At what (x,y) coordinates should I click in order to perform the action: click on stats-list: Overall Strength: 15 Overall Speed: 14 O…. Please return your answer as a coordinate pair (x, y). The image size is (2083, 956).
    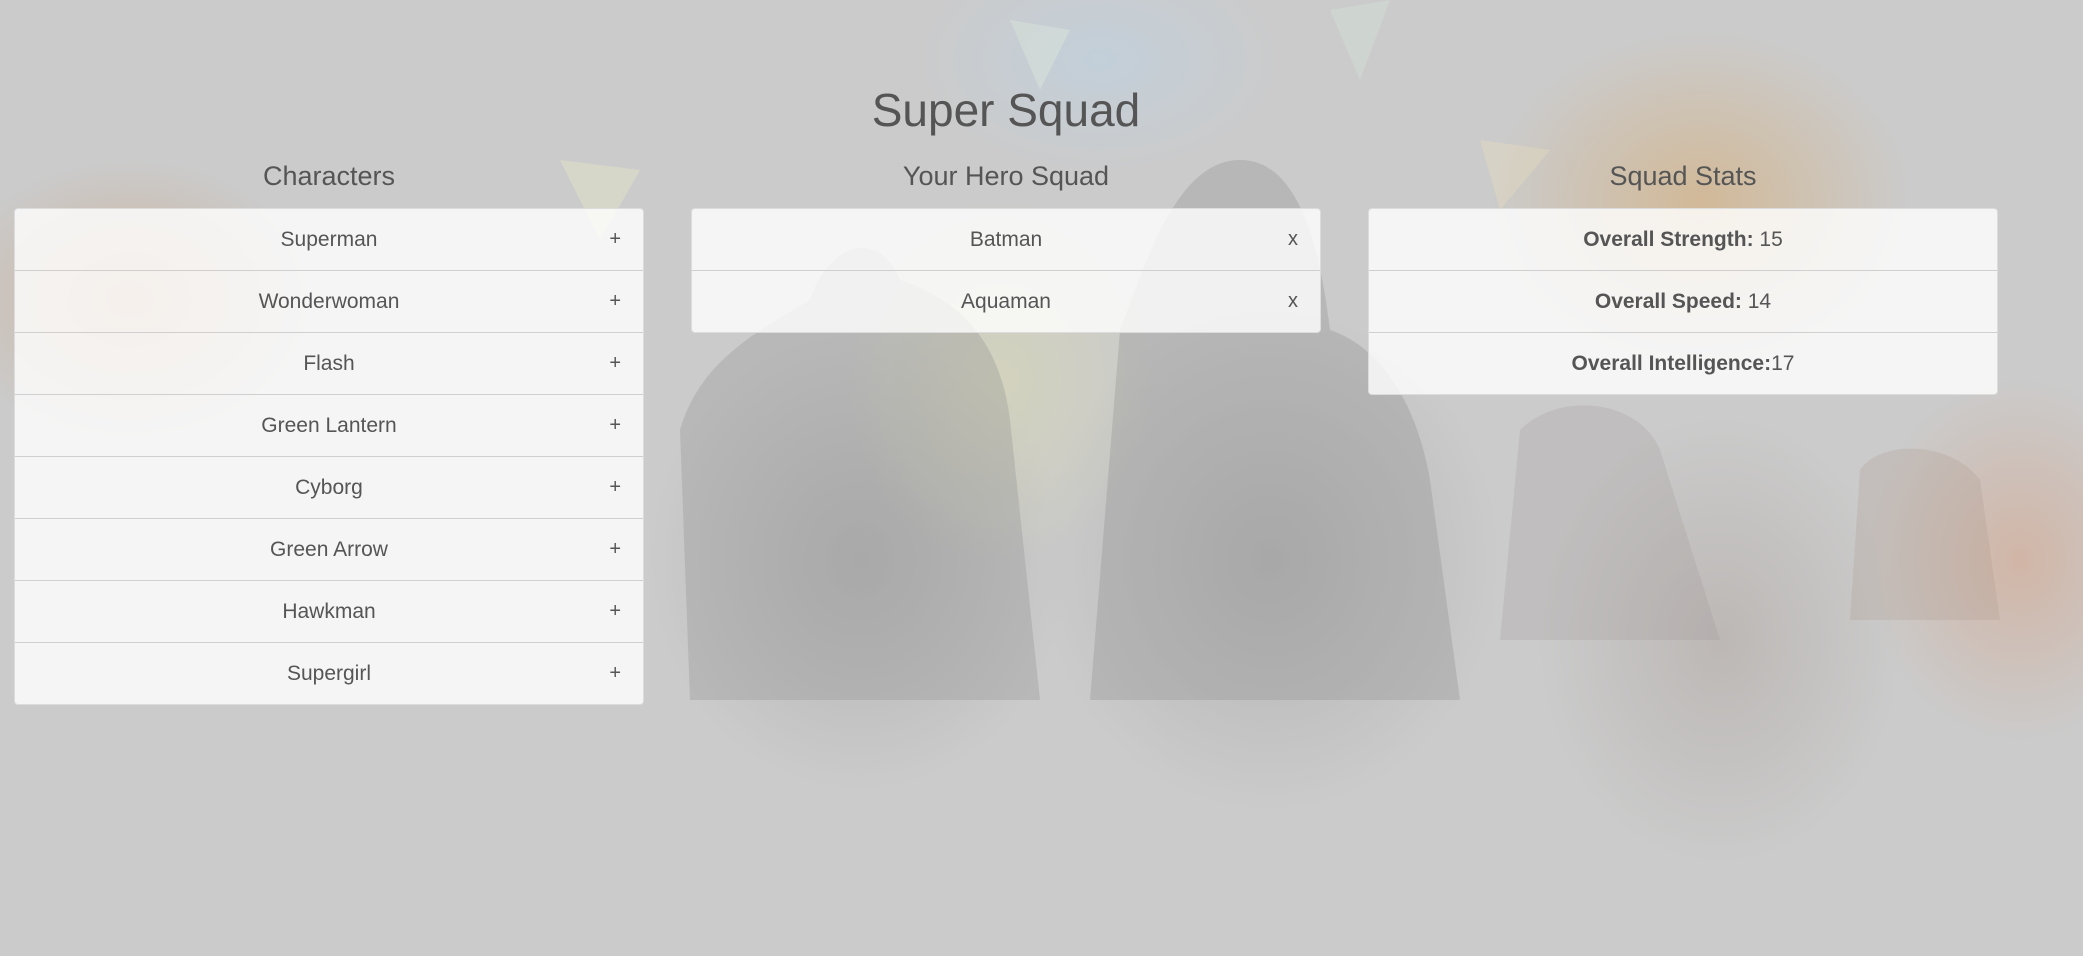
    Looking at the image, I should click on (1683, 301).